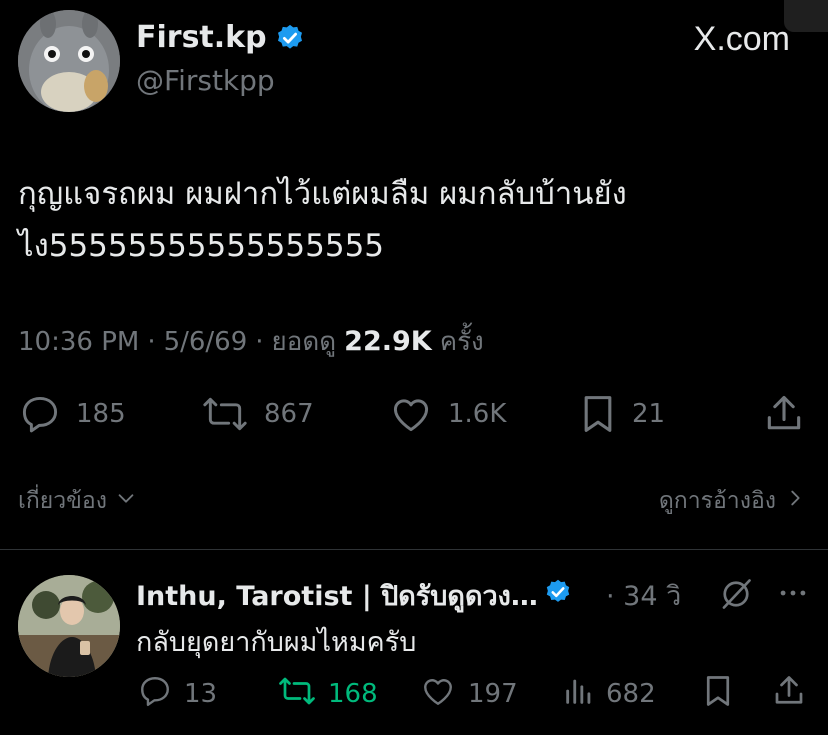  I want to click on reply-like-button: 197, so click(468, 694).